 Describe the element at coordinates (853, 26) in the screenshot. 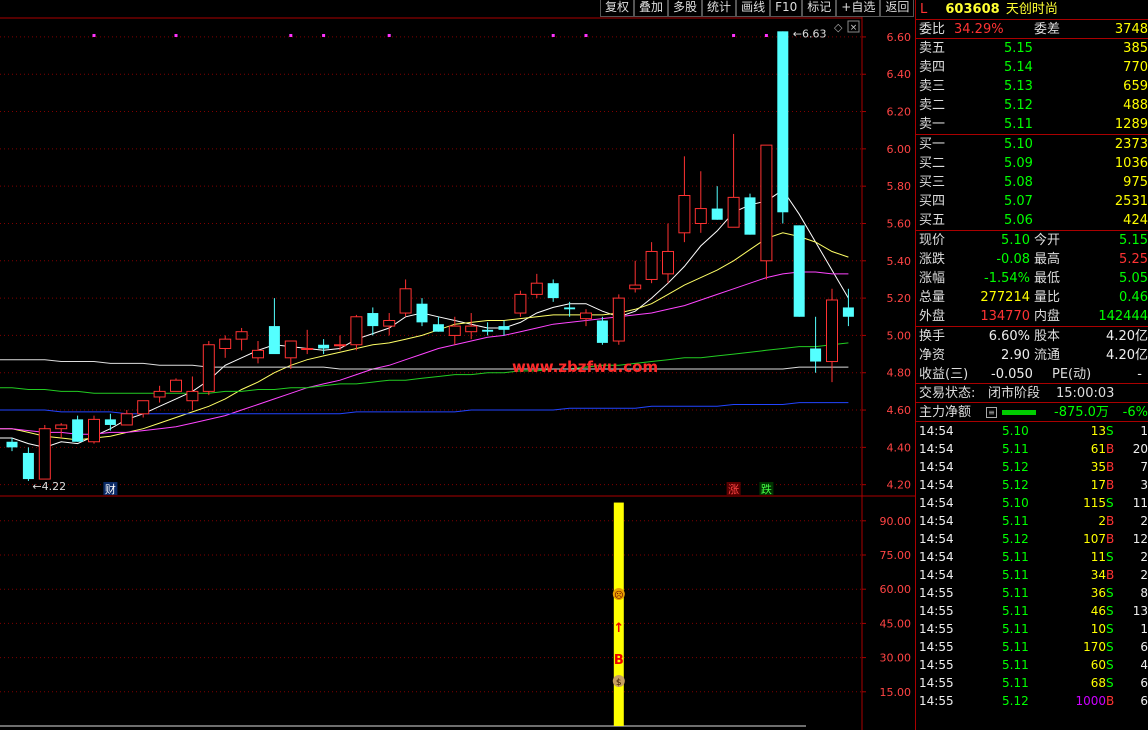

I see `close-icon: ×` at that location.